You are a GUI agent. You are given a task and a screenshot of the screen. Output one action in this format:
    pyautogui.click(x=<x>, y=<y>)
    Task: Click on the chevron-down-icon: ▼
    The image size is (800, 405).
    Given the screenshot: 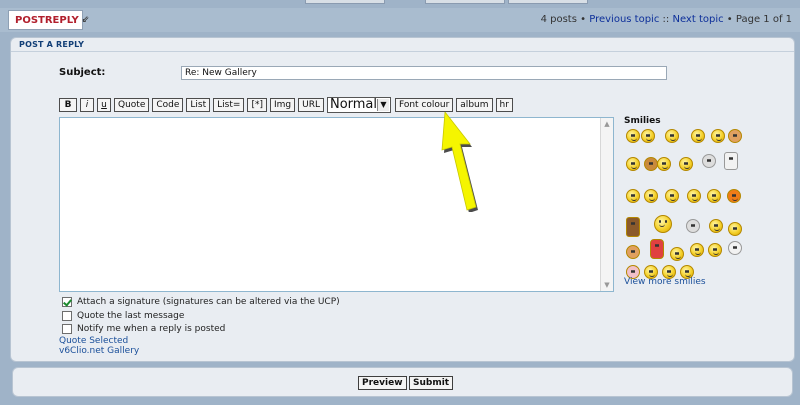 What is the action you would take?
    pyautogui.click(x=382, y=105)
    